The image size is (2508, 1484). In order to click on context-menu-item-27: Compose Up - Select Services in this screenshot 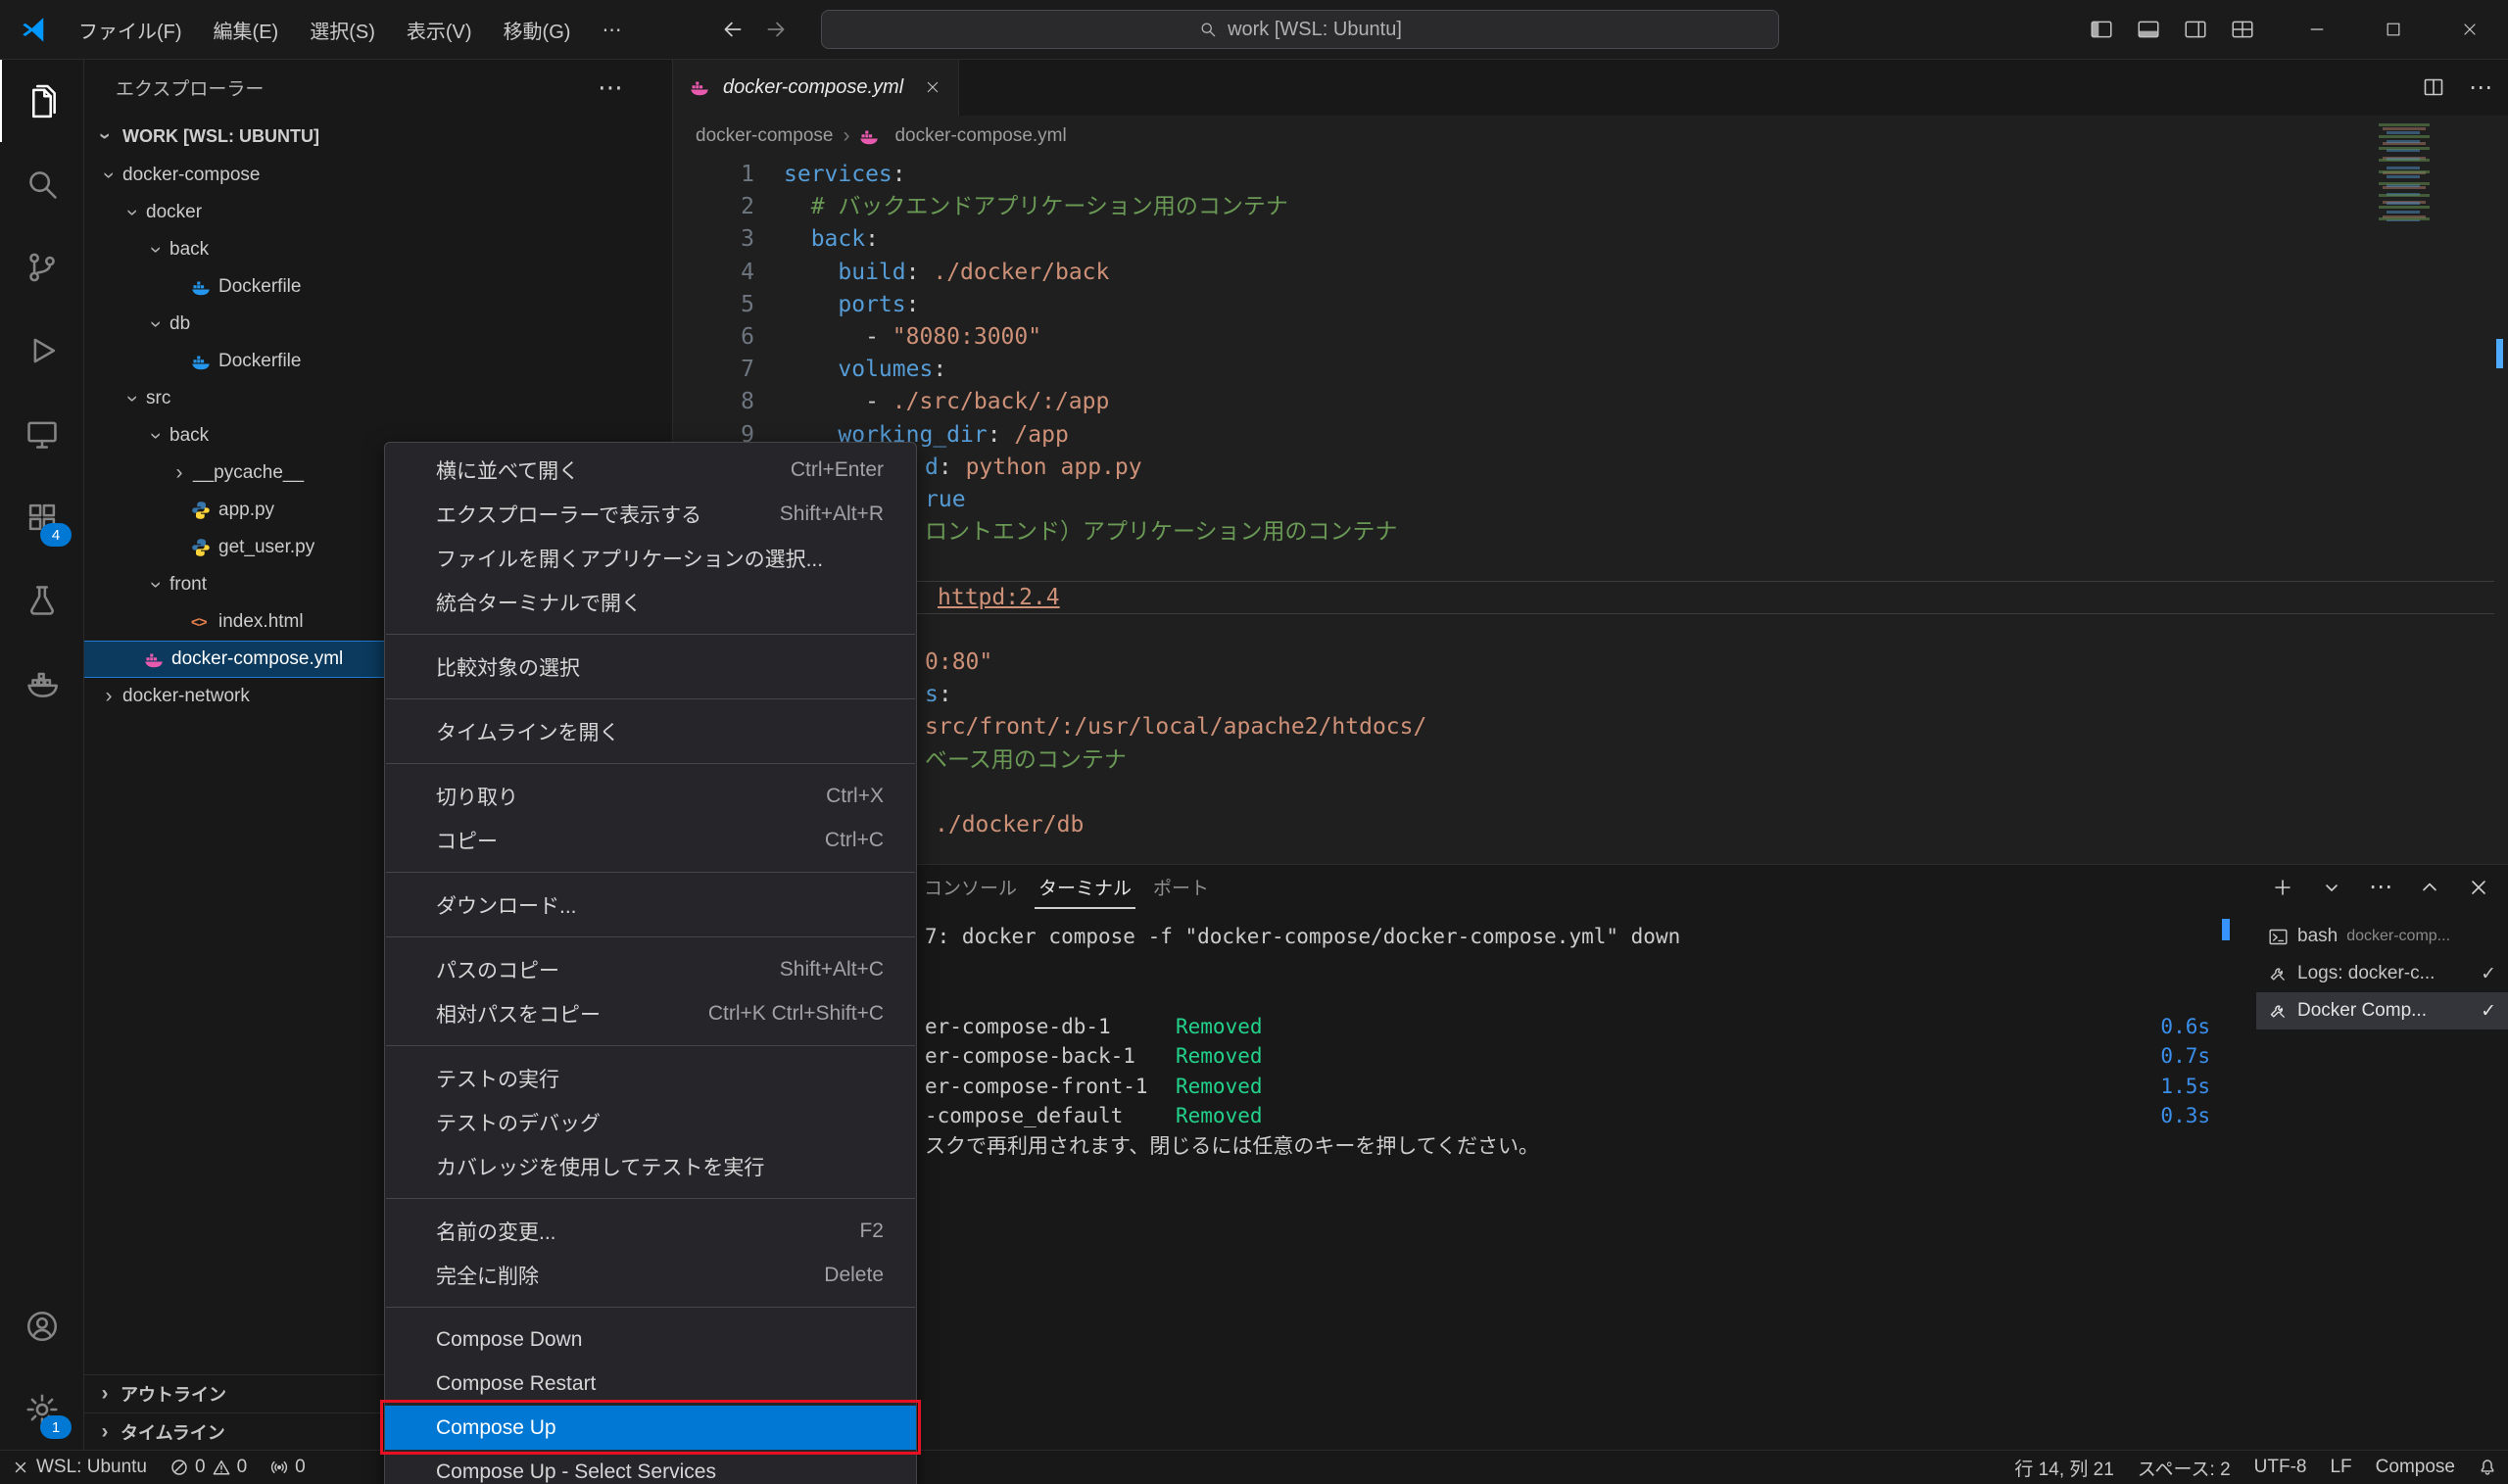, I will do `click(650, 1467)`.